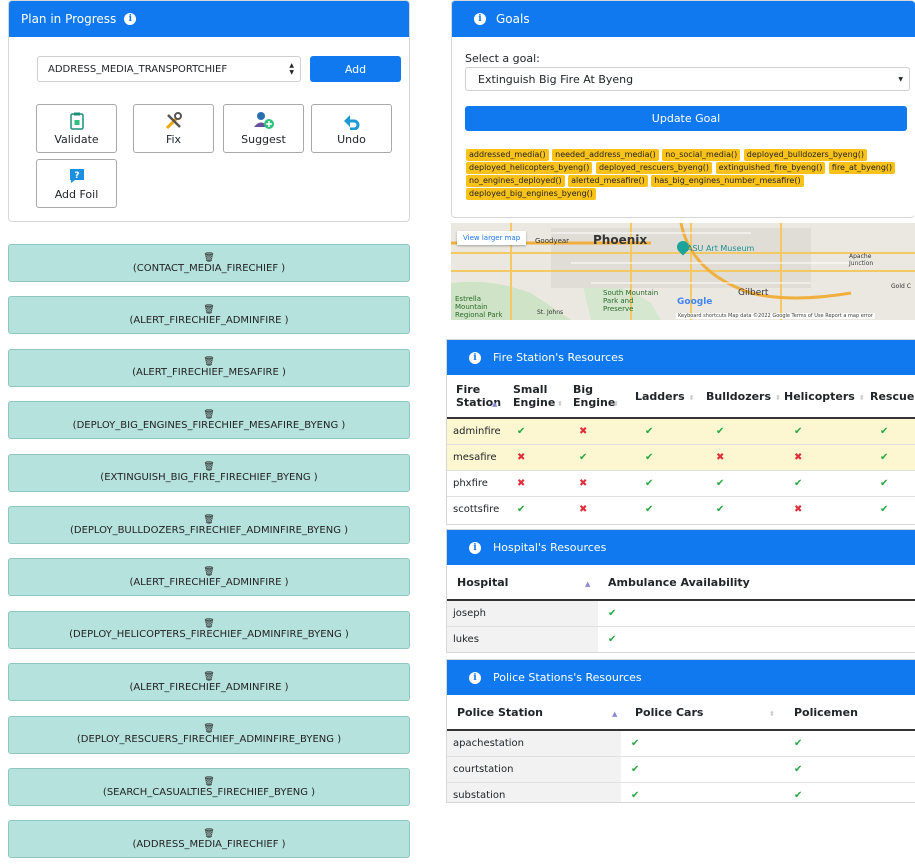  Describe the element at coordinates (173, 139) in the screenshot. I see `fix-label: Fix` at that location.